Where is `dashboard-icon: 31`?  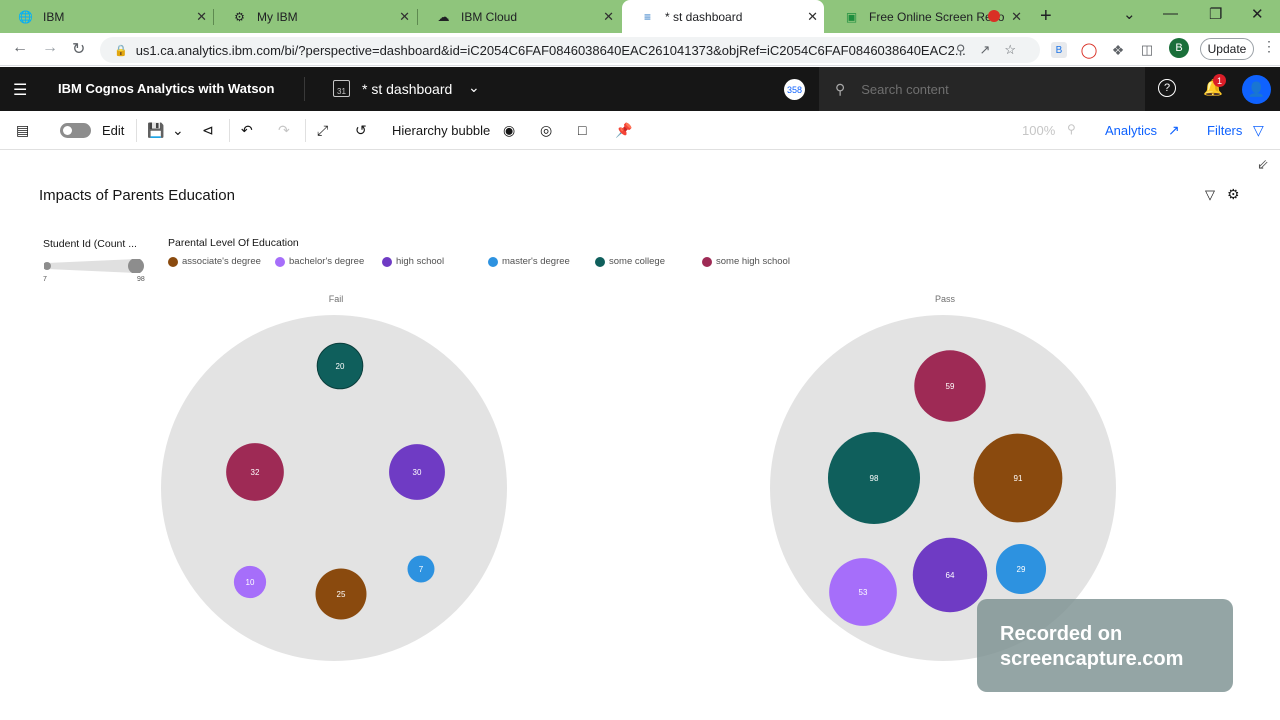 dashboard-icon: 31 is located at coordinates (341, 88).